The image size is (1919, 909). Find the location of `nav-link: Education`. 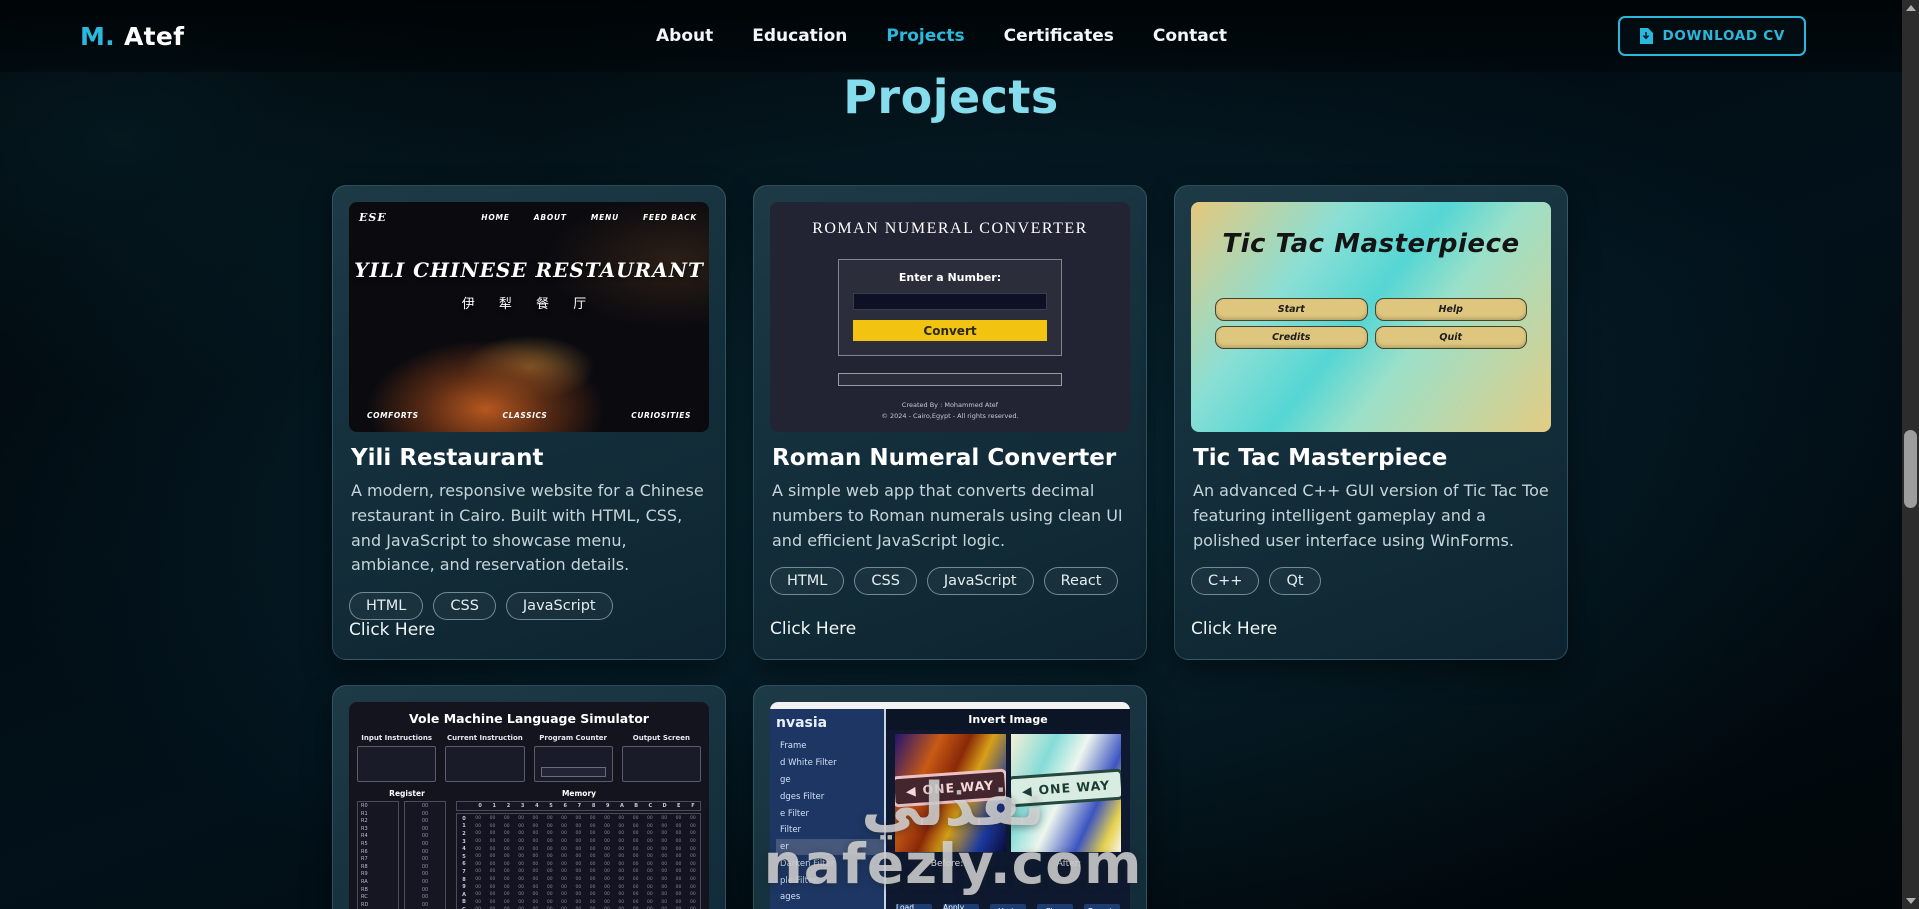

nav-link: Education is located at coordinates (799, 36).